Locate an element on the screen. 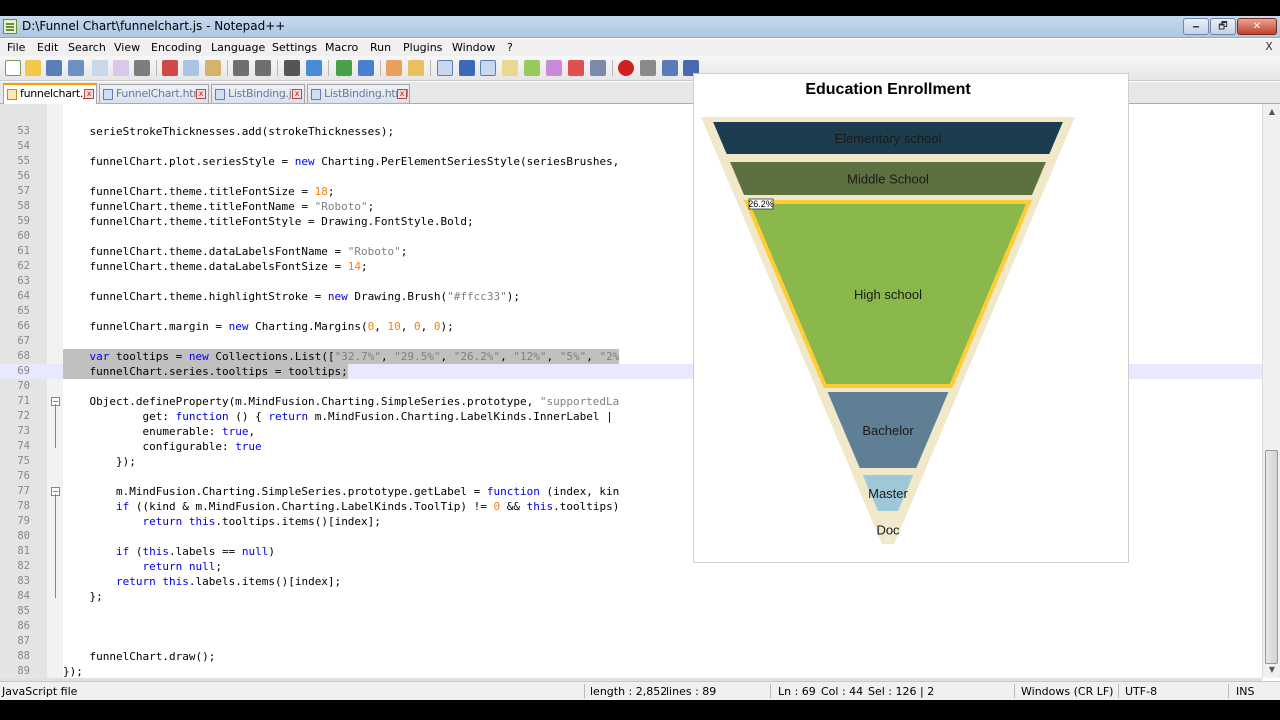 Image resolution: width=1280 pixels, height=720 pixels. code-line: 84 }; is located at coordinates (631, 596).